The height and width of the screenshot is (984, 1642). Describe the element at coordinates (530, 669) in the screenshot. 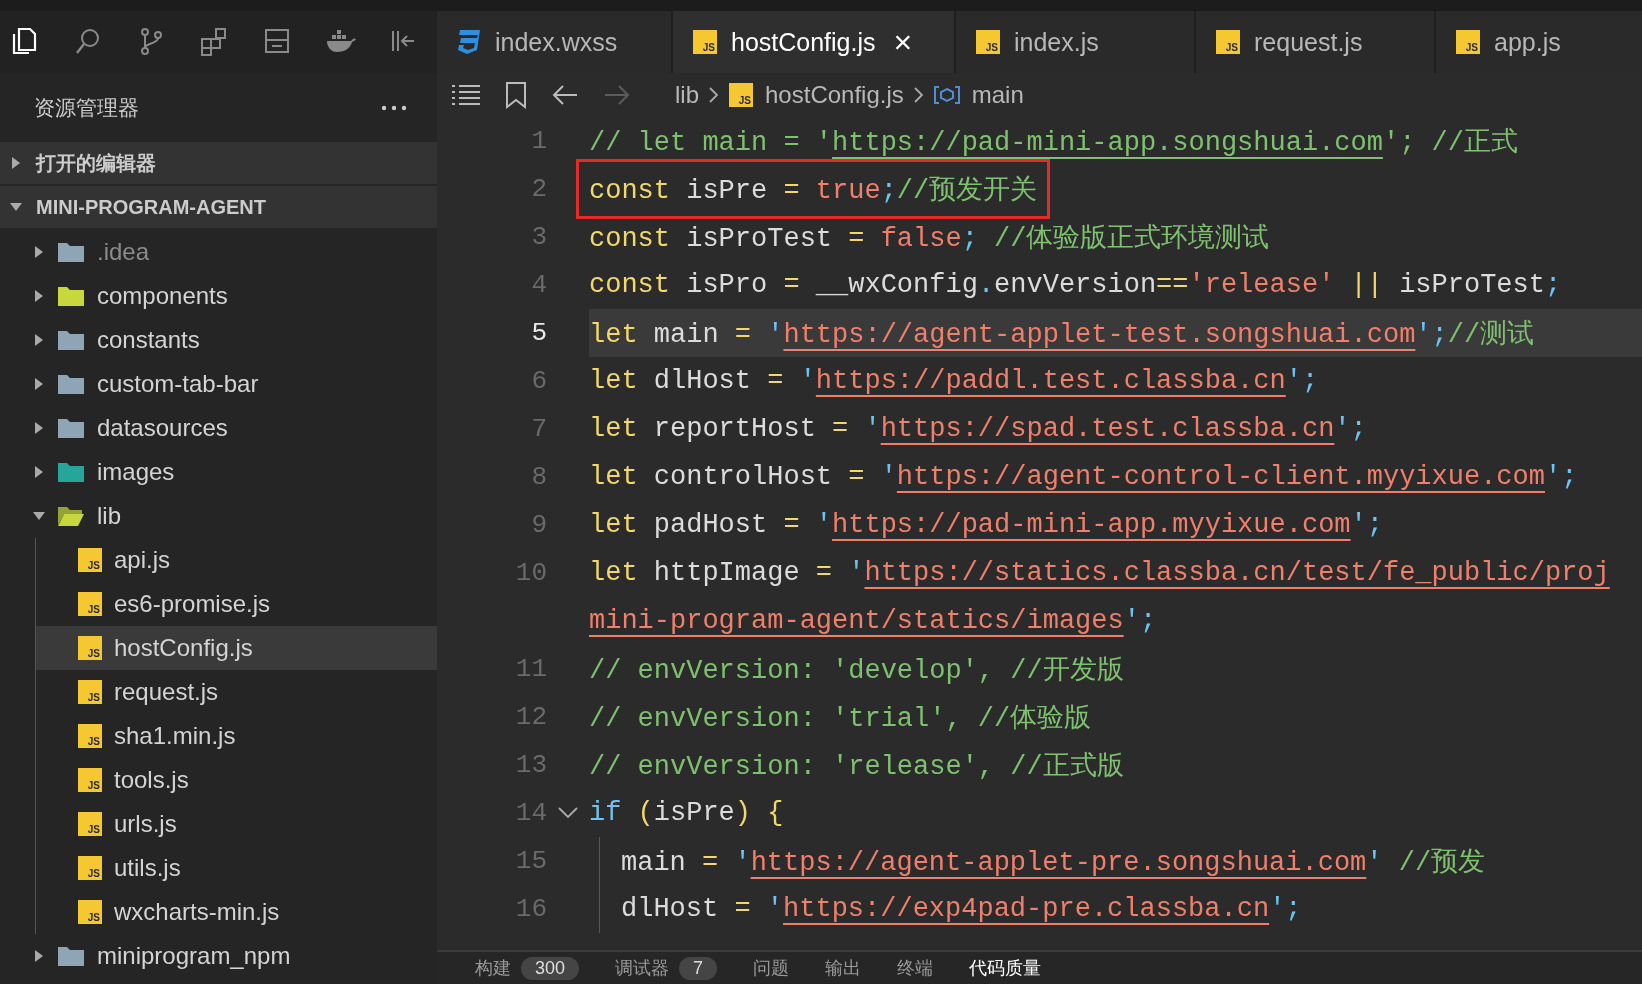

I see `line-number: 11` at that location.